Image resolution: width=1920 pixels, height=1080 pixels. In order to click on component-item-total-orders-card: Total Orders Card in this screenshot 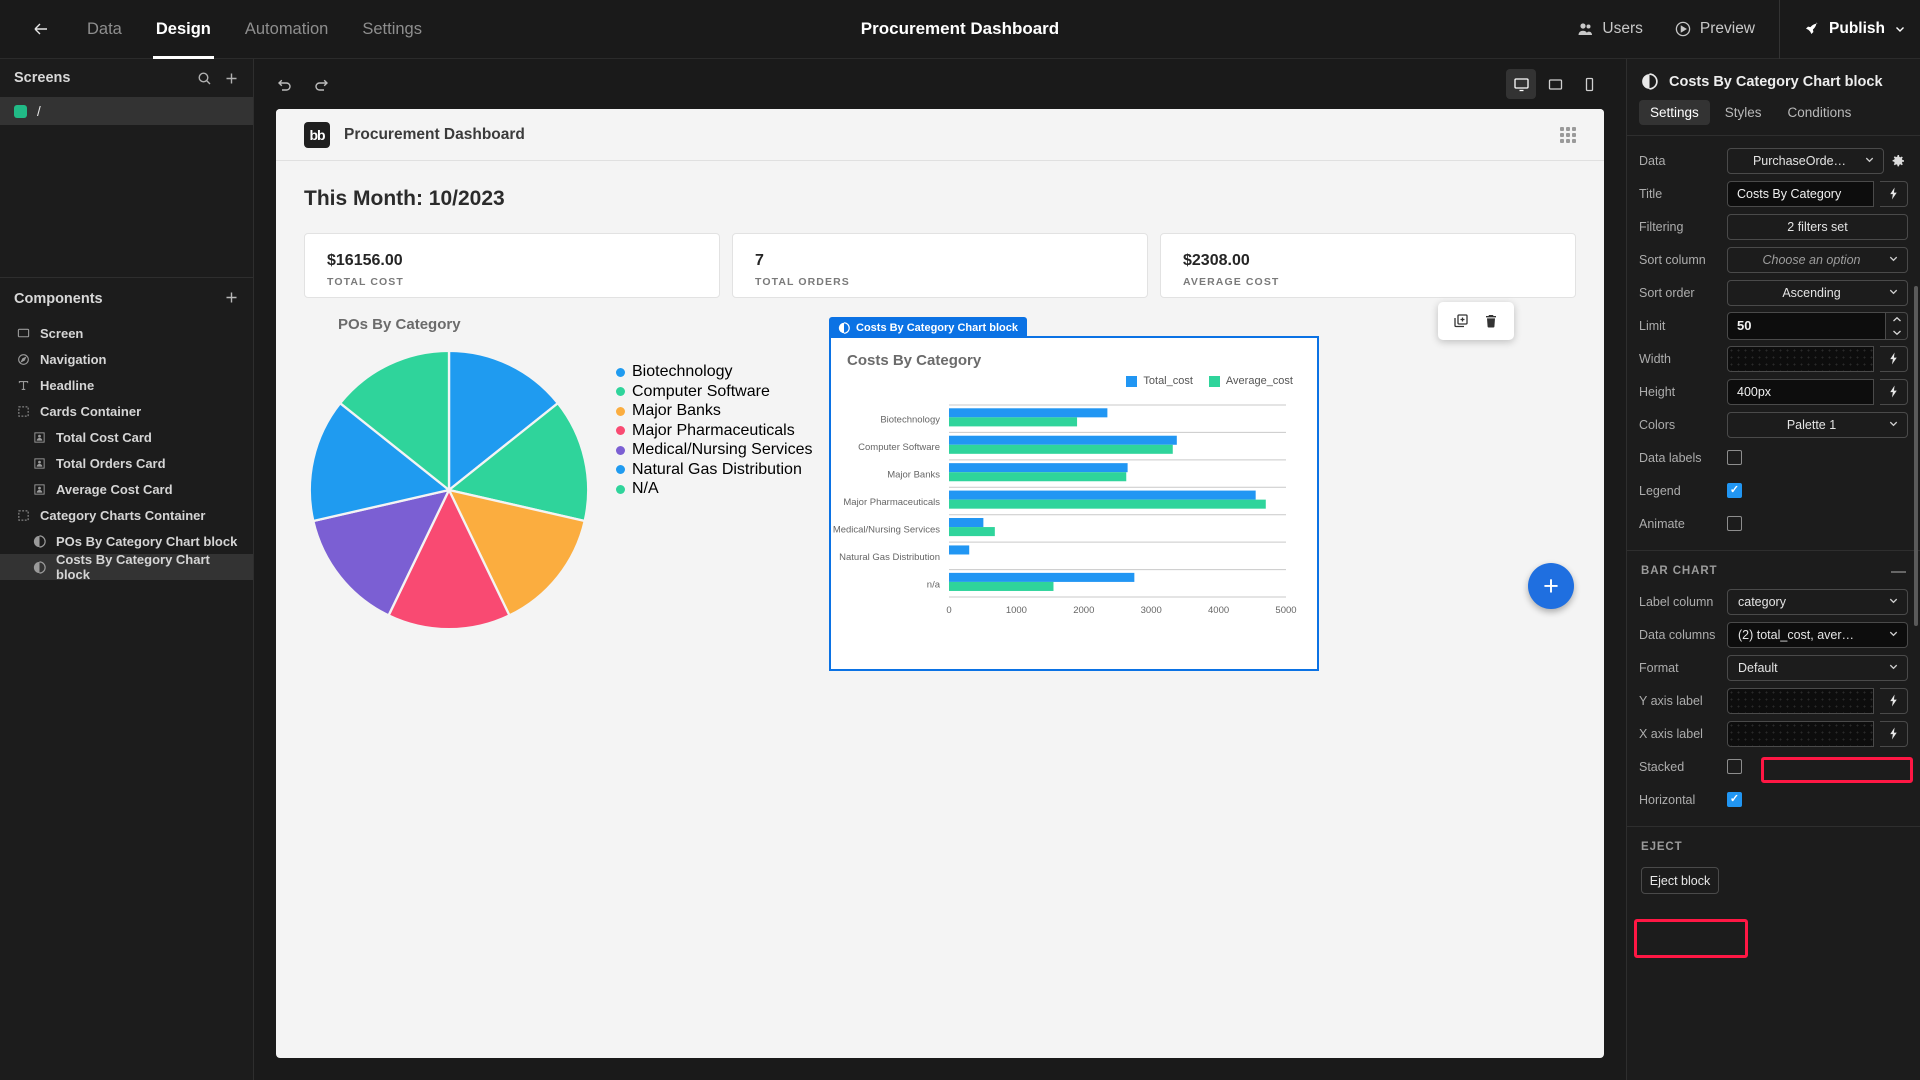, I will do `click(126, 463)`.